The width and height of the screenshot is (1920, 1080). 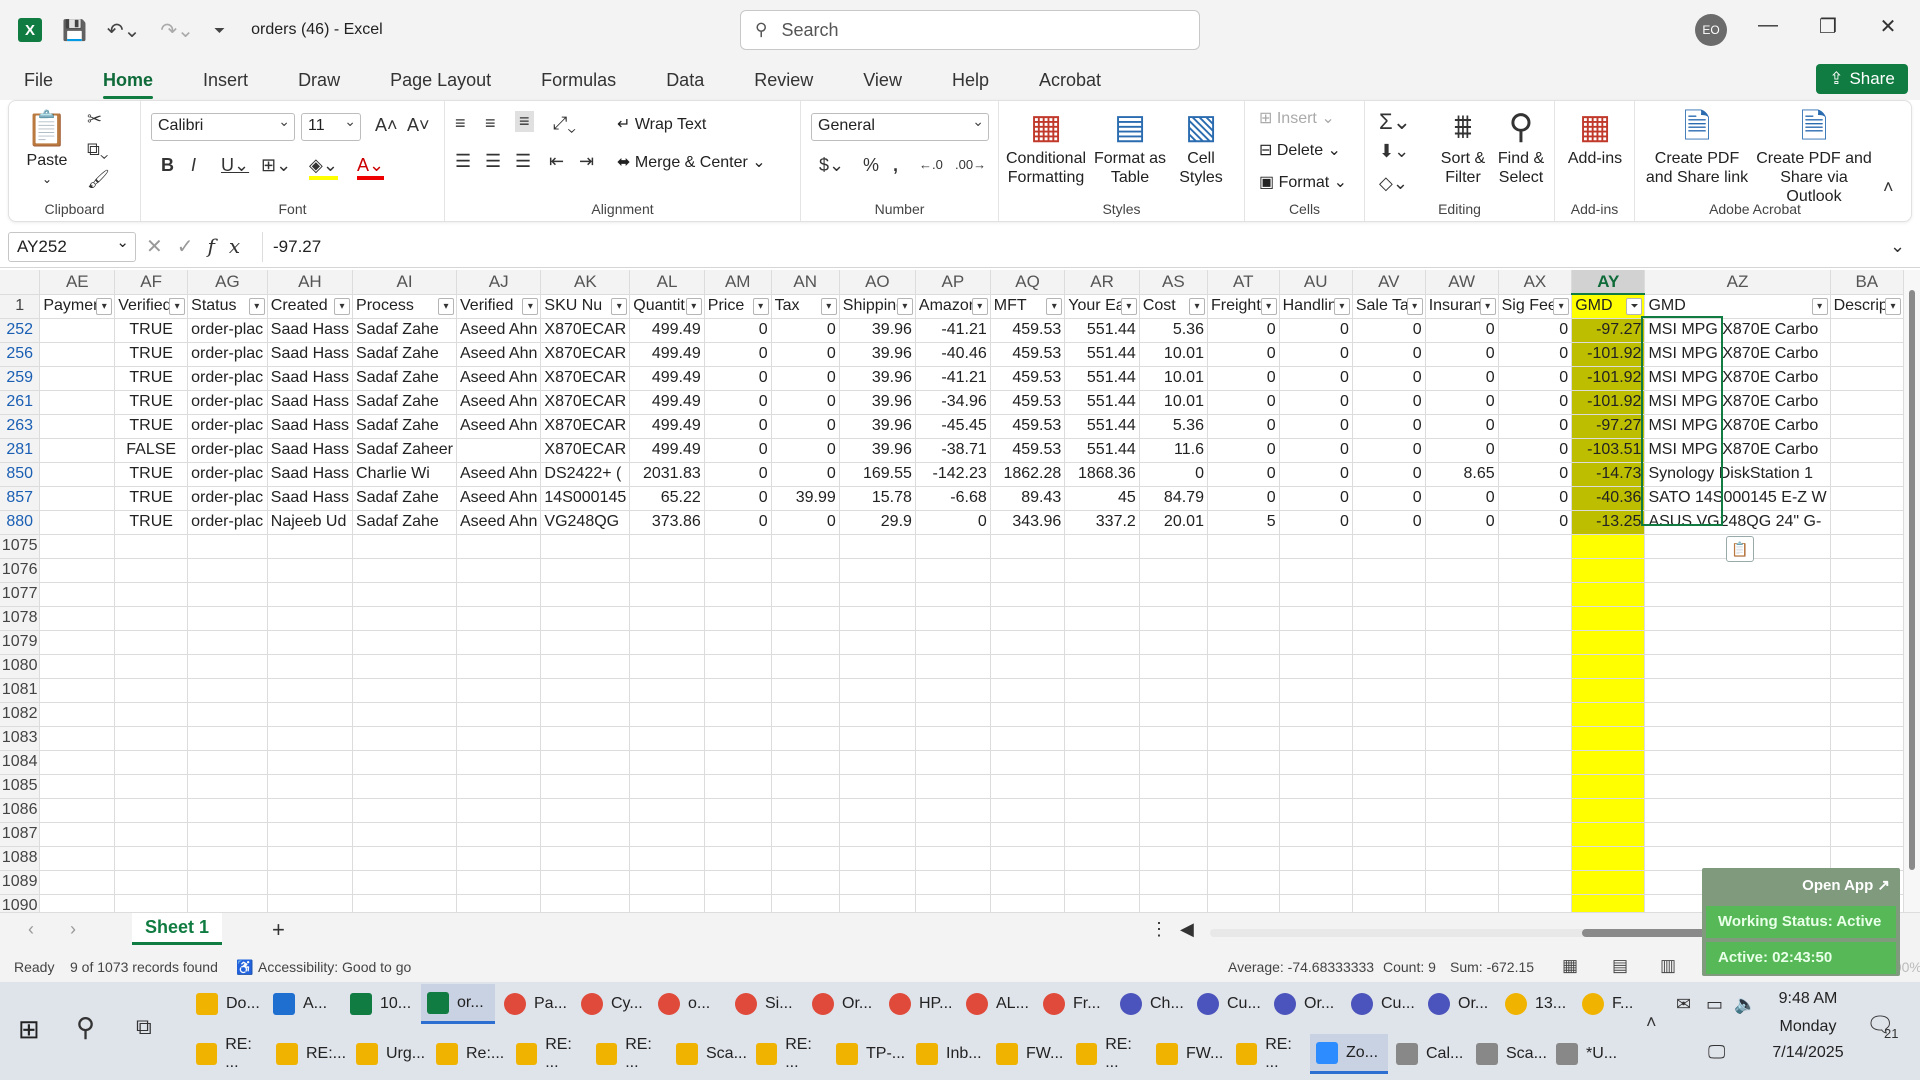 I want to click on decrease-indent-icon: ⇤, so click(x=556, y=161).